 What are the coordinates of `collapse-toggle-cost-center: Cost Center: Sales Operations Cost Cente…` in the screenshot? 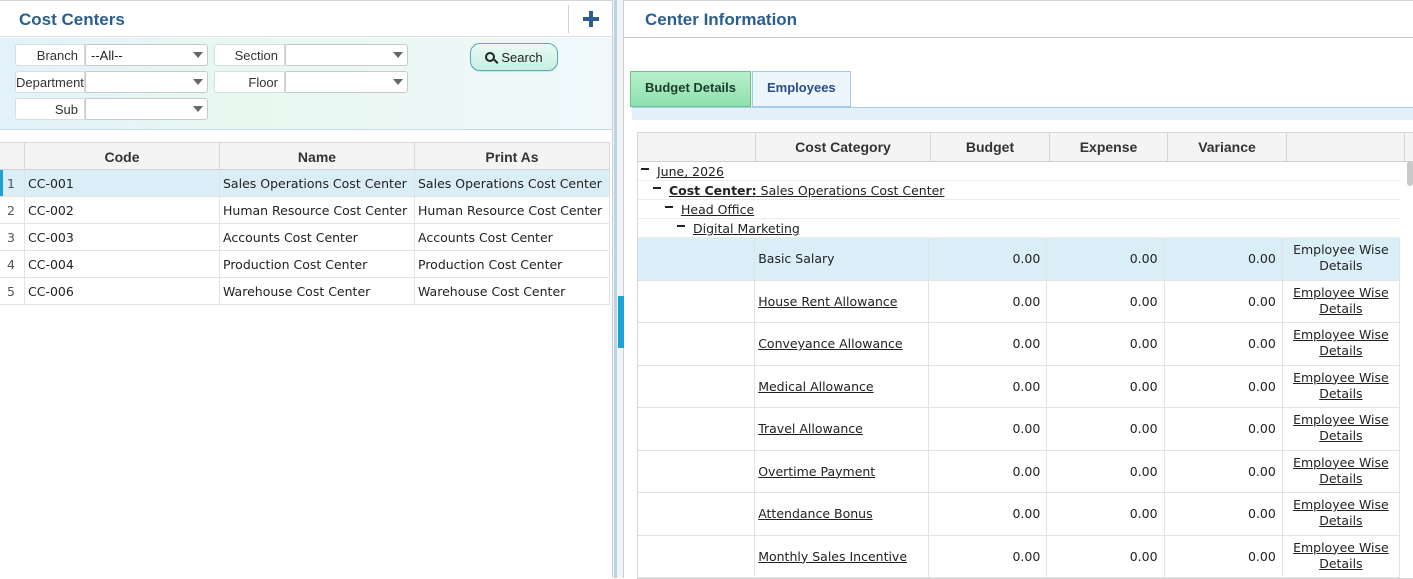 It's located at (798, 190).